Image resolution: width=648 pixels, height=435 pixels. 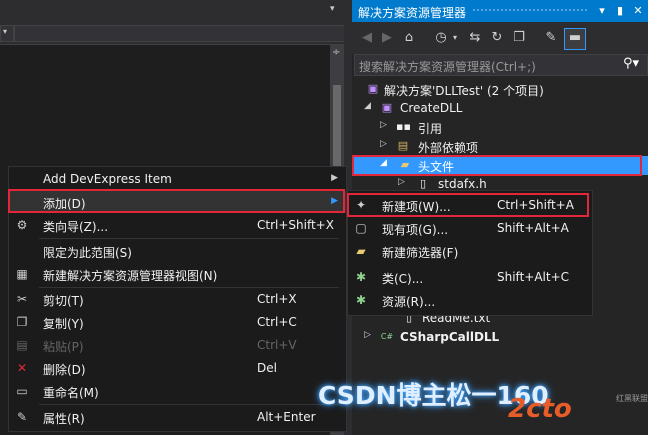 What do you see at coordinates (403, 145) in the screenshot?
I see `folder-icon: ▤` at bounding box center [403, 145].